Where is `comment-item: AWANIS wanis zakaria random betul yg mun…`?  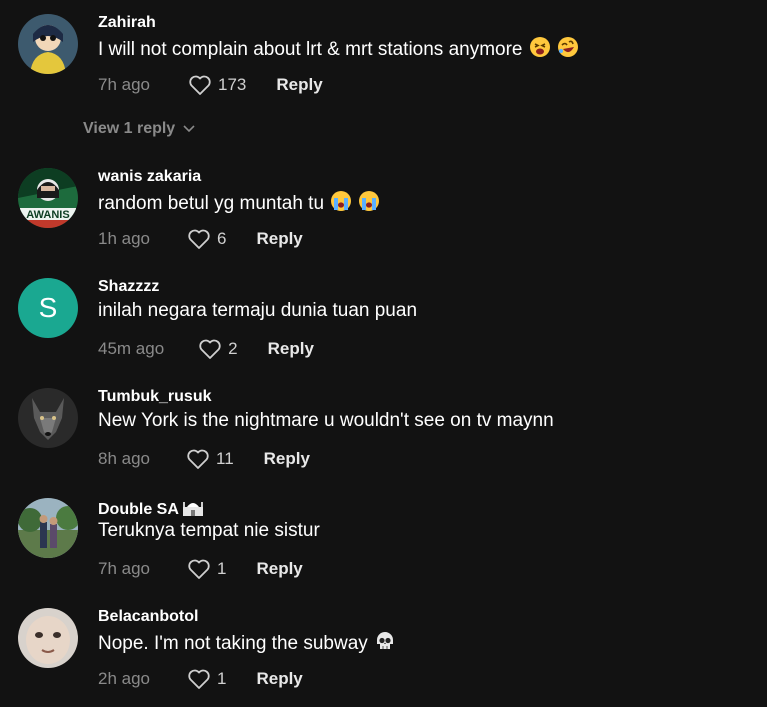
comment-item: AWANIS wanis zakaria random betul yg mun… is located at coordinates (388, 213).